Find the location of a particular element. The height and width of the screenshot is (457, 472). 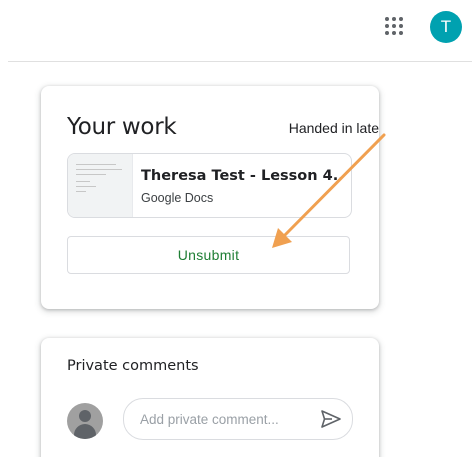

private-comment-input is located at coordinates (222, 419).